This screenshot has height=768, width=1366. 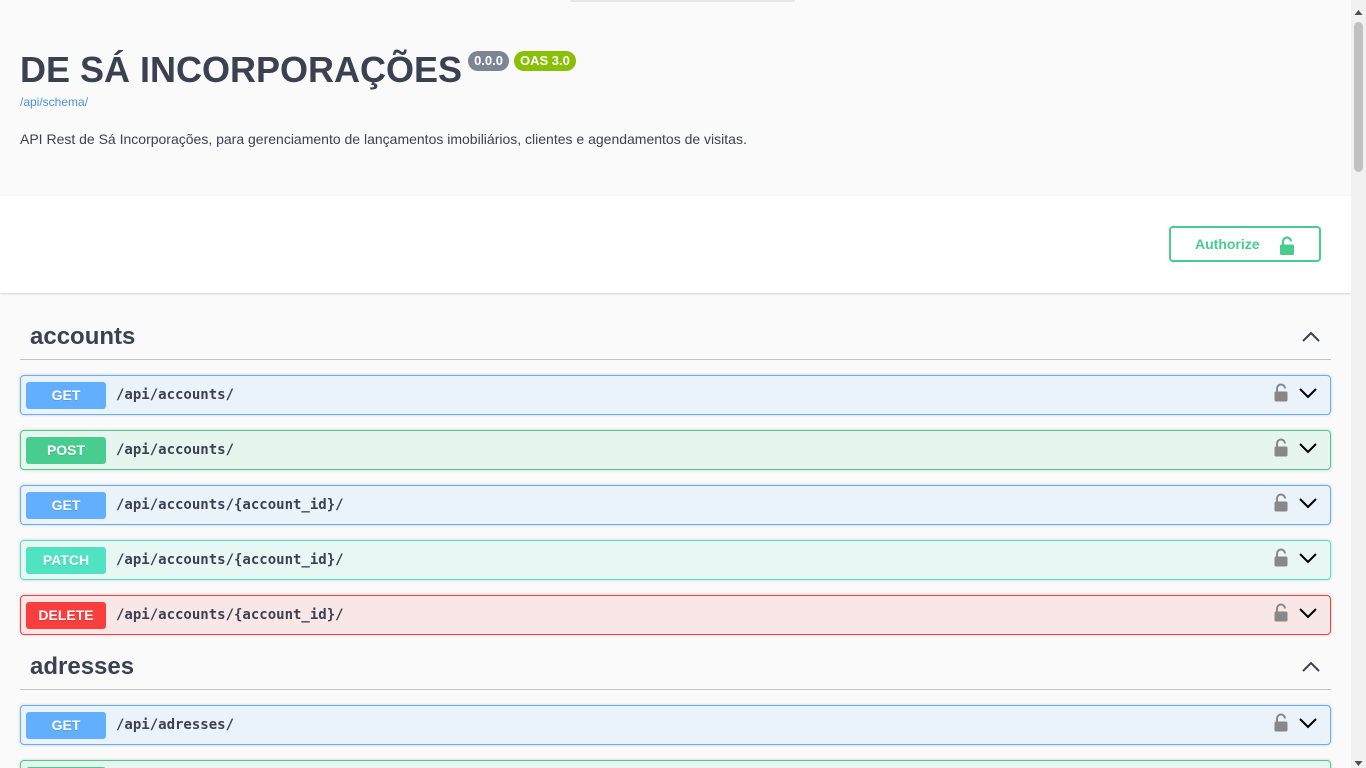 I want to click on title-row: DE SÁ INCORPORAÇÕES 0.0.0 OAS 3.0, so click(x=675, y=70).